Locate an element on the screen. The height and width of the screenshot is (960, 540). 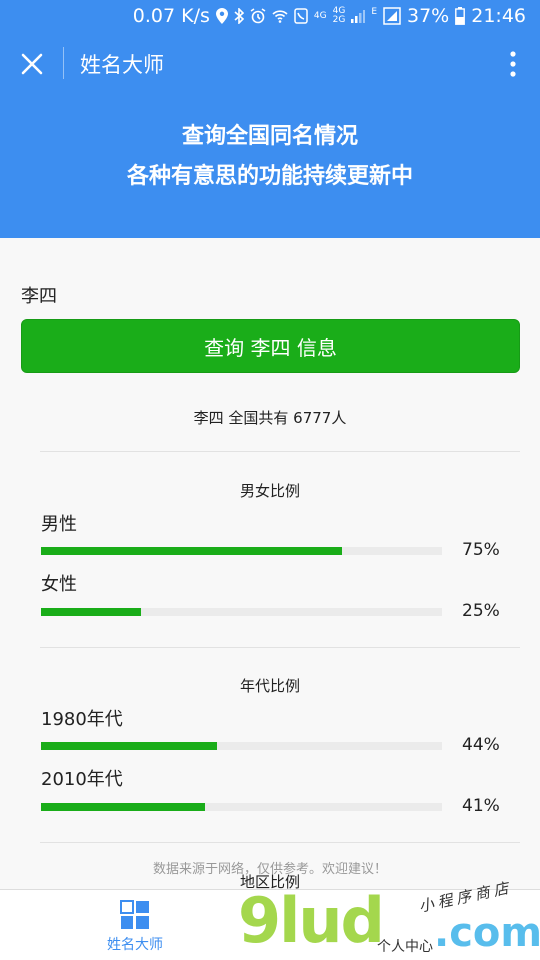
tab-label: 个人中心 is located at coordinates (405, 947).